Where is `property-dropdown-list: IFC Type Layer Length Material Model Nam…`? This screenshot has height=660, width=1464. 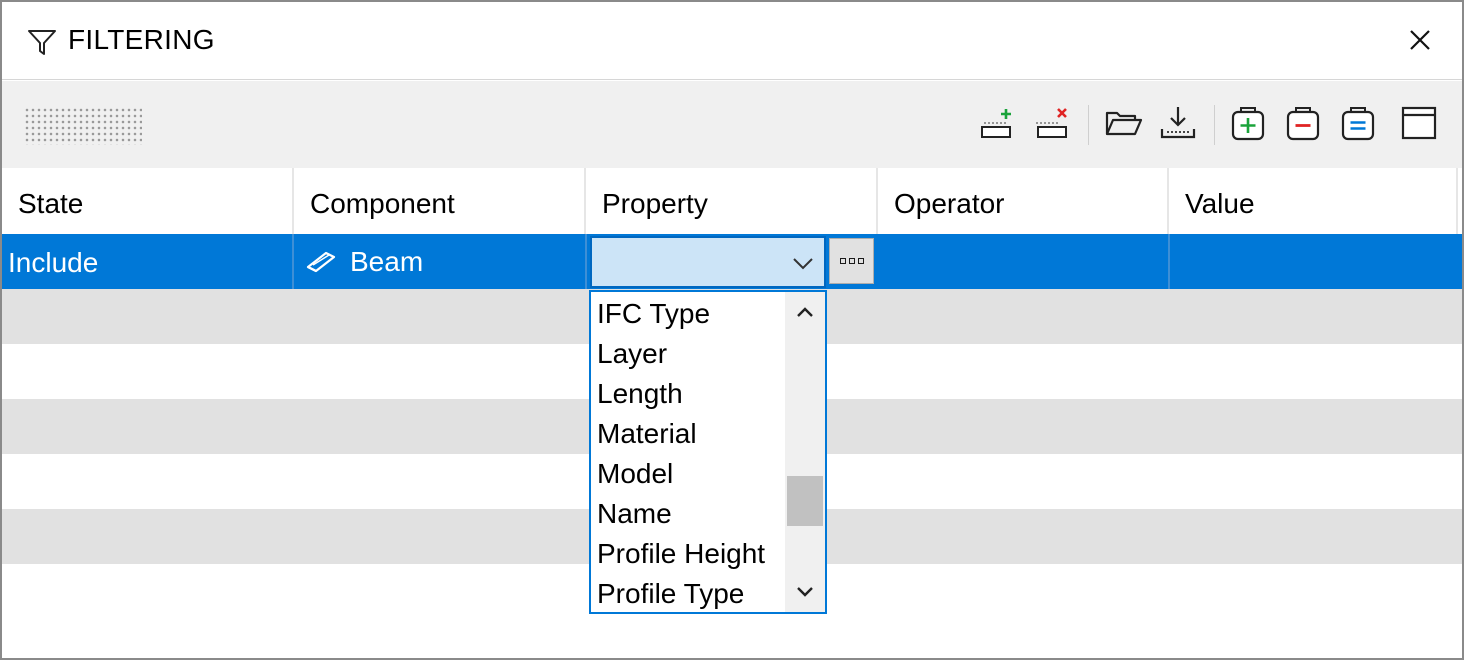
property-dropdown-list: IFC Type Layer Length Material Model Nam… is located at coordinates (708, 452).